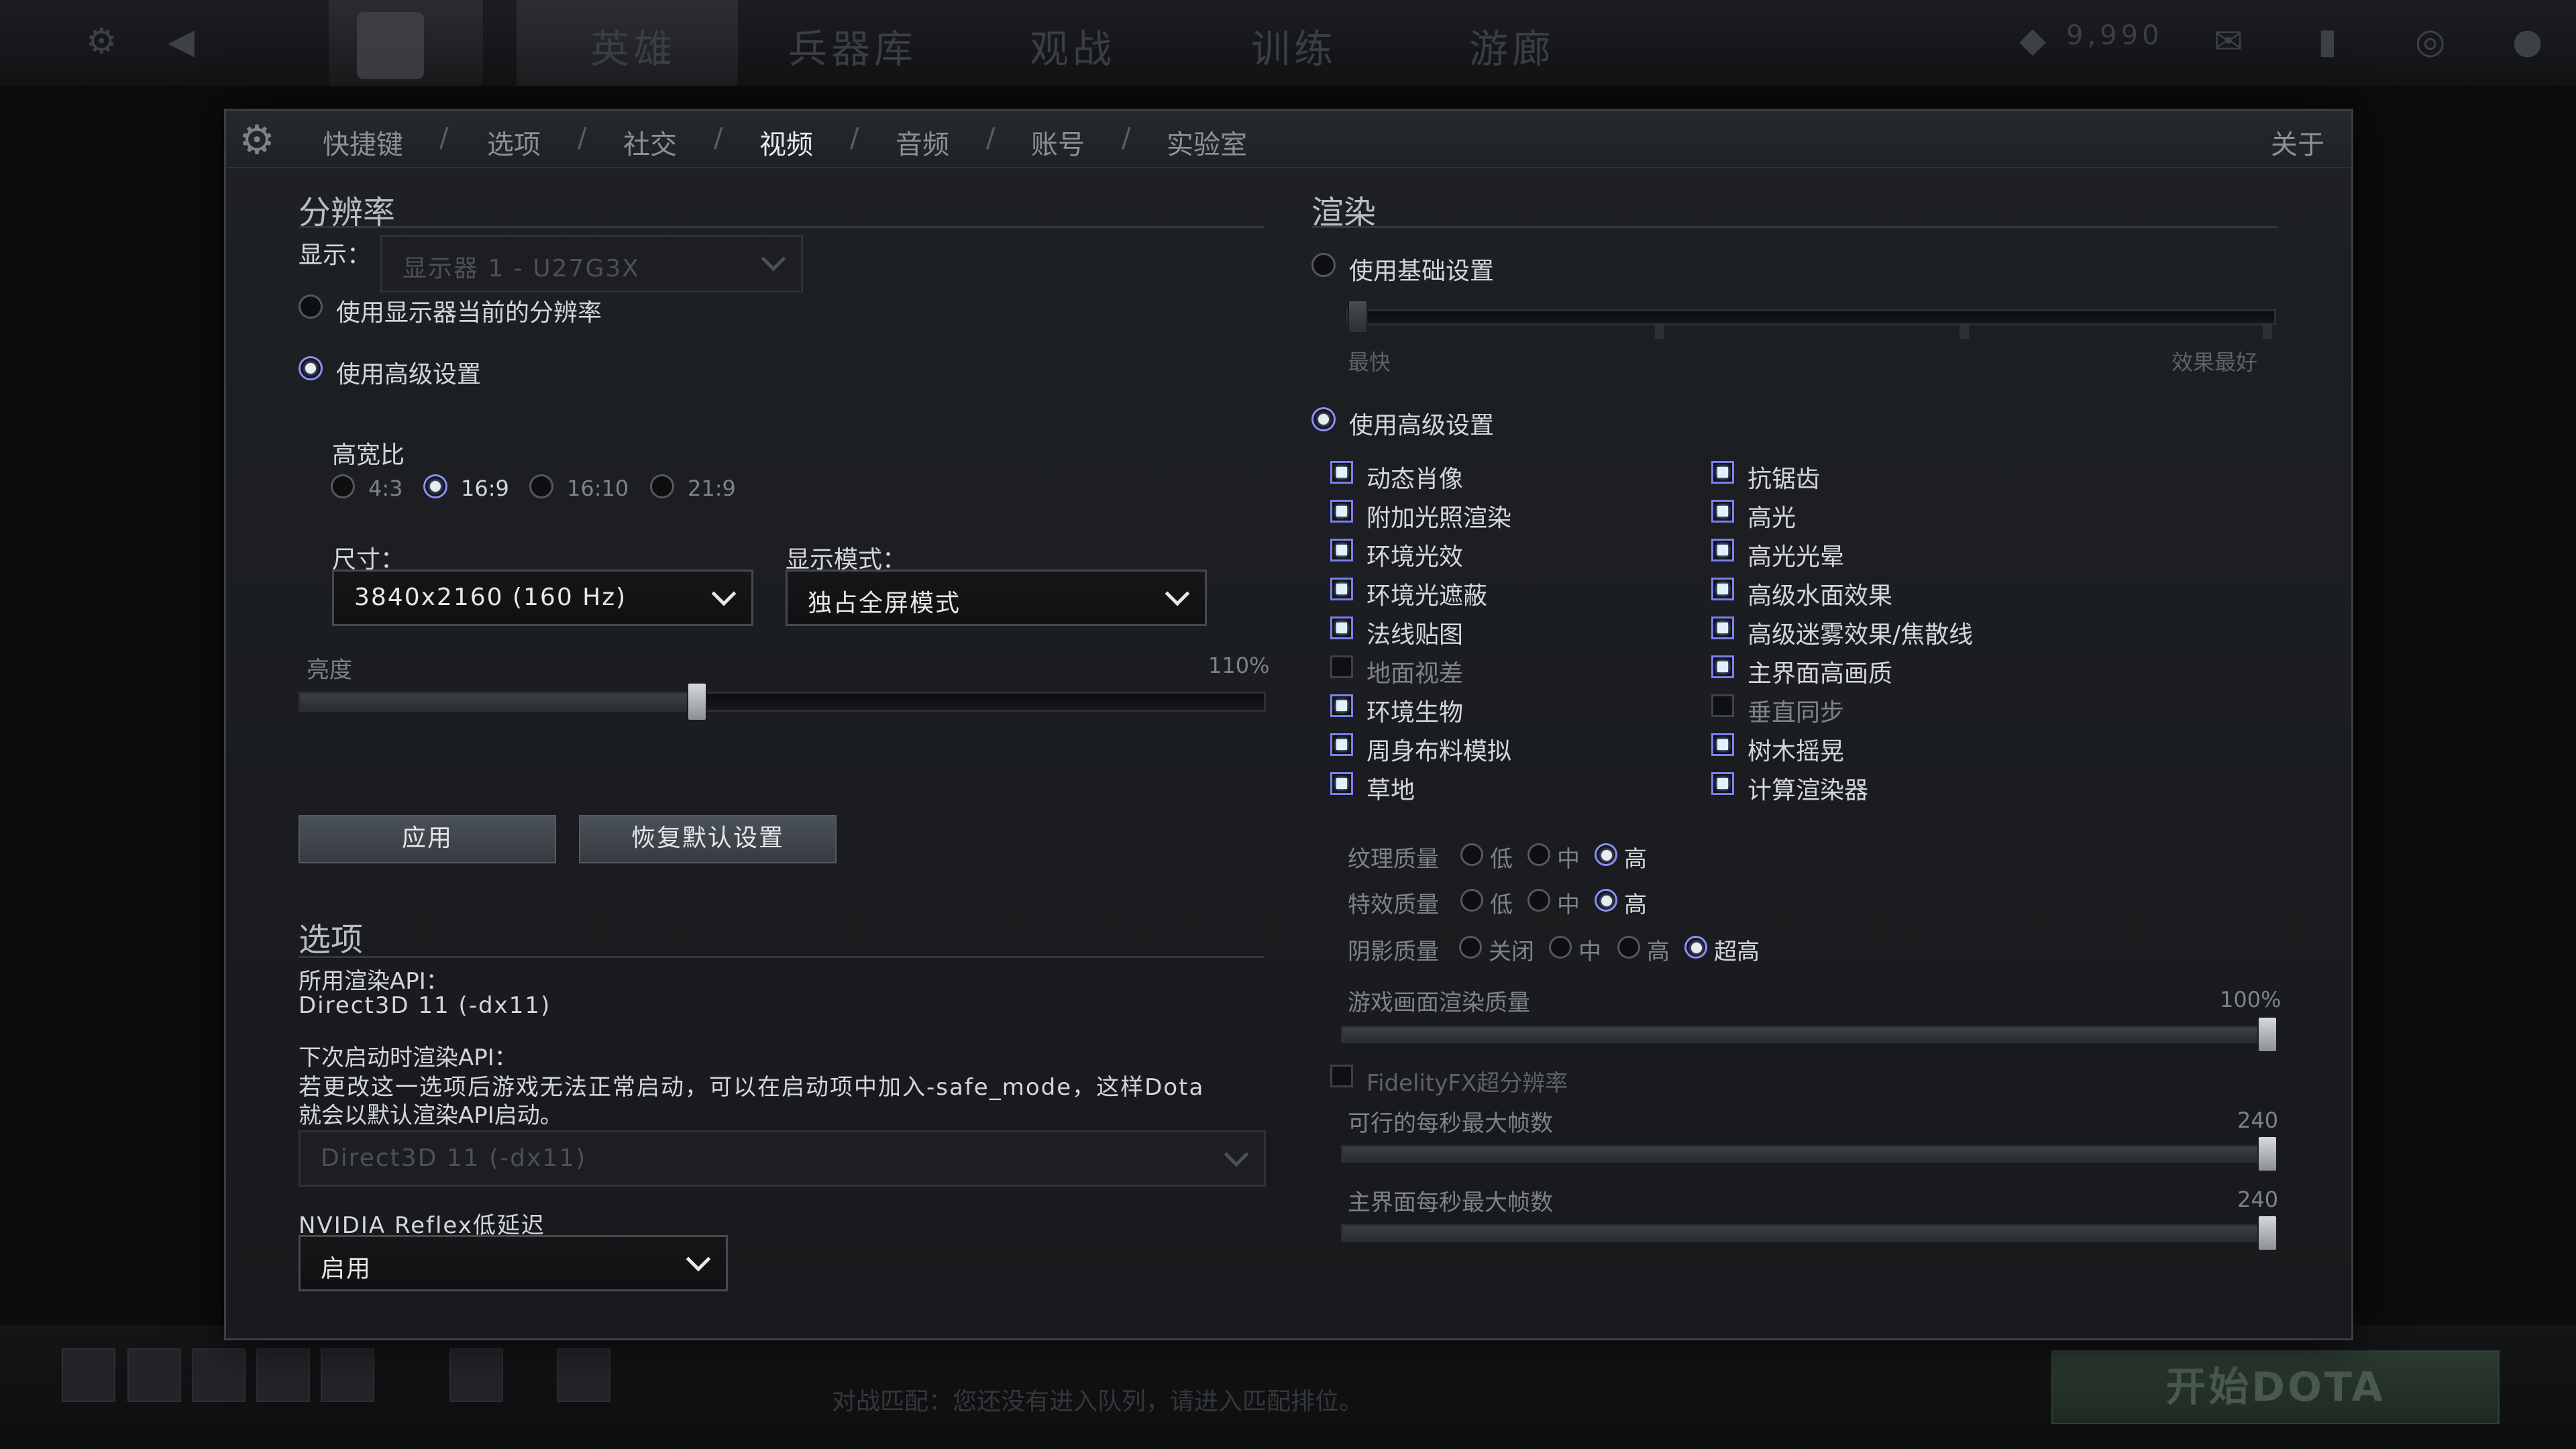 This screenshot has width=2576, height=1449. I want to click on bg-nav-watch: 观战, so click(1073, 49).